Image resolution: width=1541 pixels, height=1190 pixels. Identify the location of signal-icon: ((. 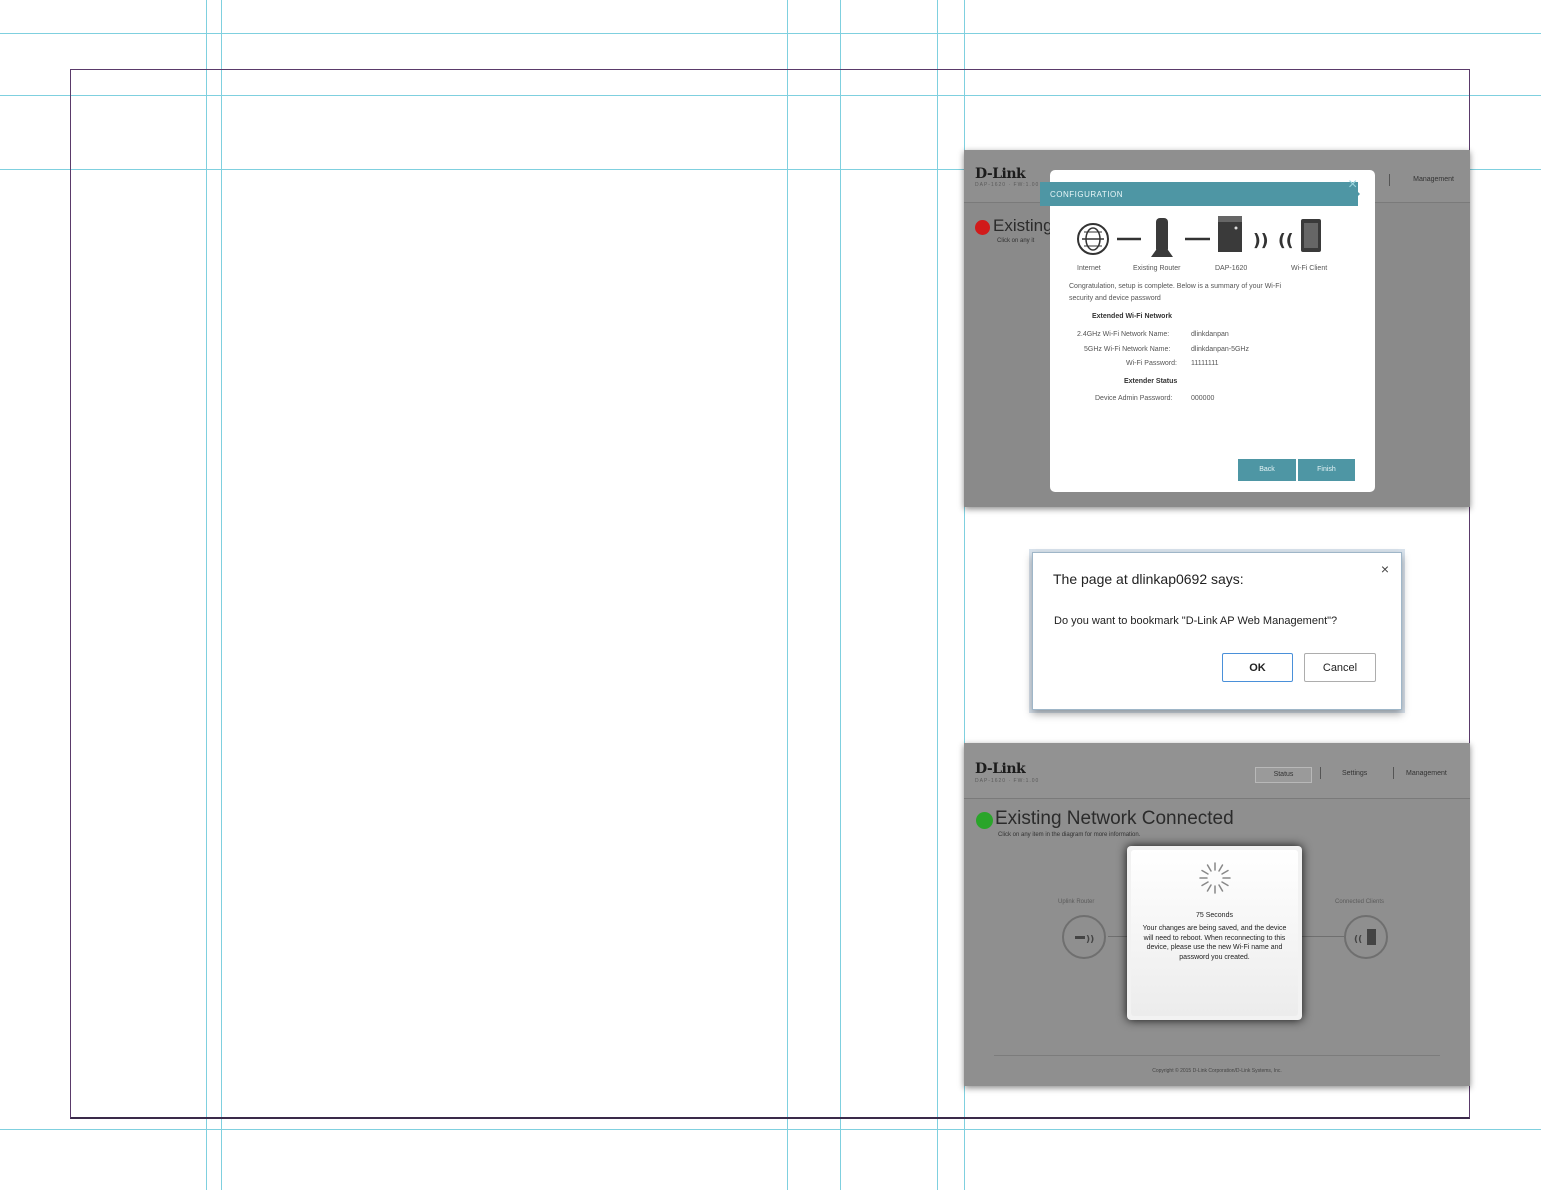
(1286, 241).